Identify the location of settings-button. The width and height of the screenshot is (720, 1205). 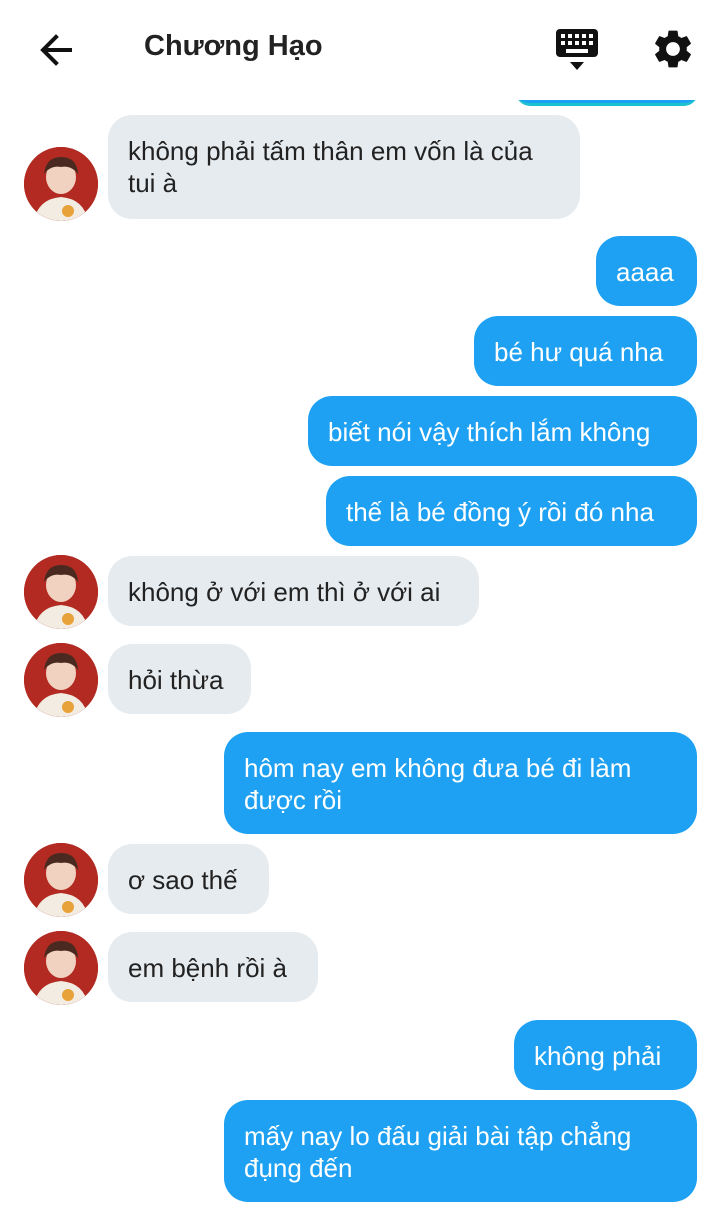
(673, 49).